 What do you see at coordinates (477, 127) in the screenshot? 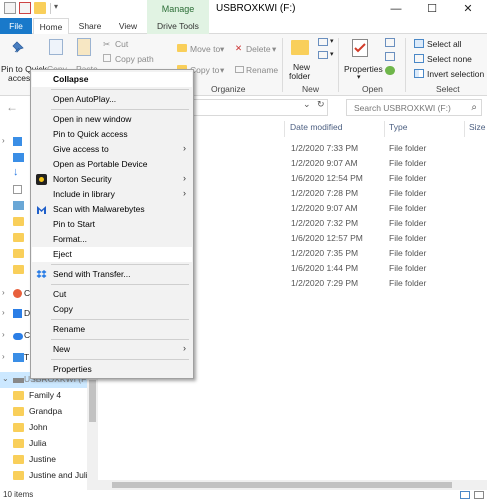
I see `column-header-size: Size` at bounding box center [477, 127].